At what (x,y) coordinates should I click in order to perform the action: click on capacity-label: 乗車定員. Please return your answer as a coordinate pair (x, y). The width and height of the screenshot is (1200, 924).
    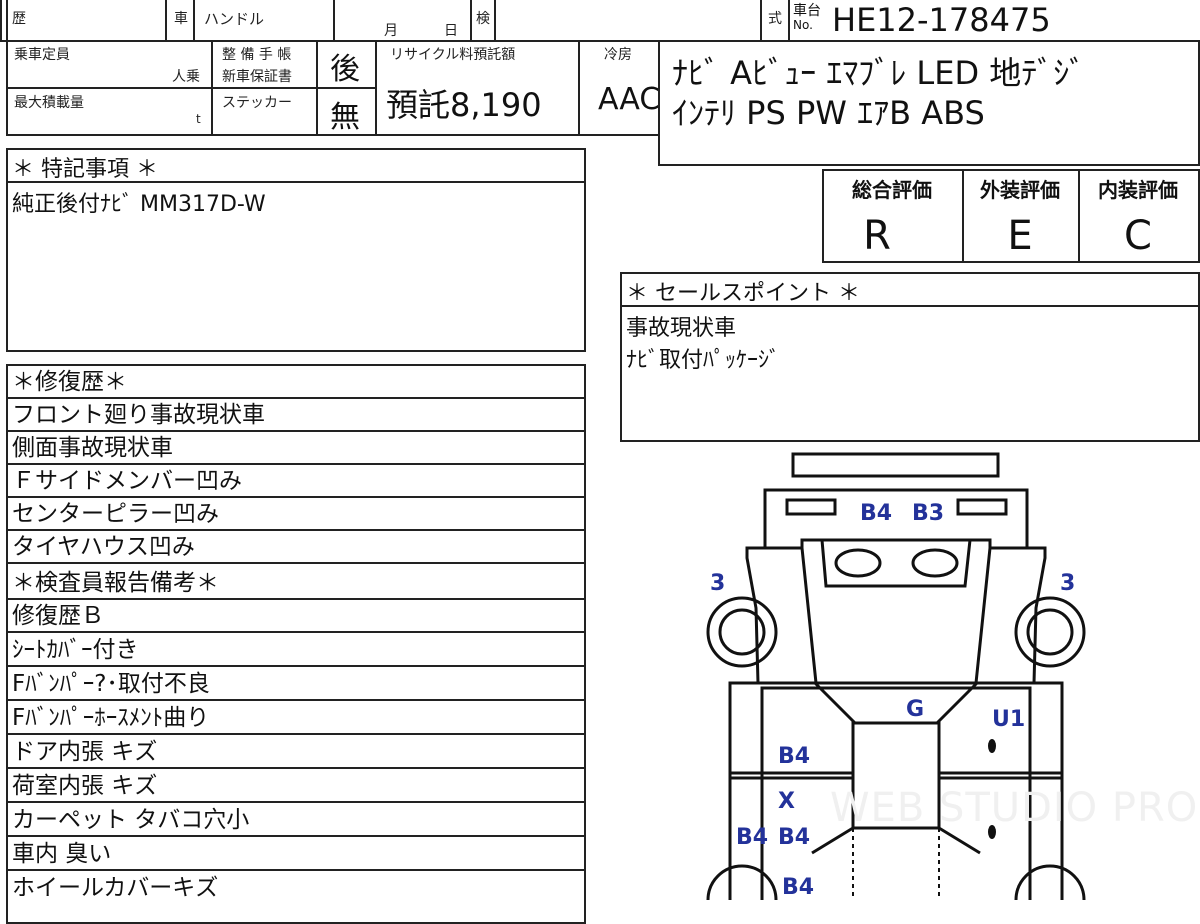
    Looking at the image, I should click on (42, 55).